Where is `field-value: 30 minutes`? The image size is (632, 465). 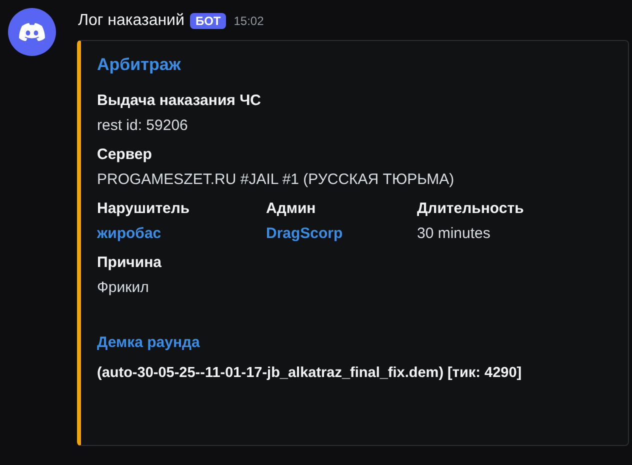
field-value: 30 minutes is located at coordinates (454, 234).